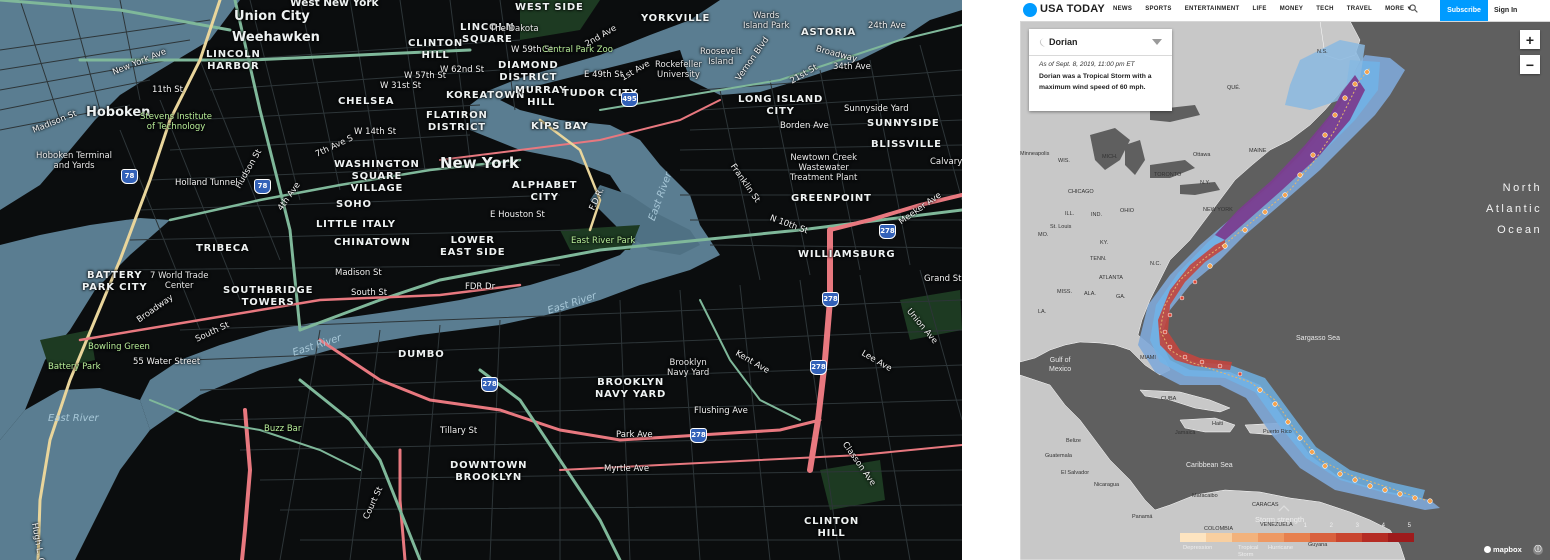  What do you see at coordinates (887, 26) in the screenshot?
I see `street-24th: 24th Ave` at bounding box center [887, 26].